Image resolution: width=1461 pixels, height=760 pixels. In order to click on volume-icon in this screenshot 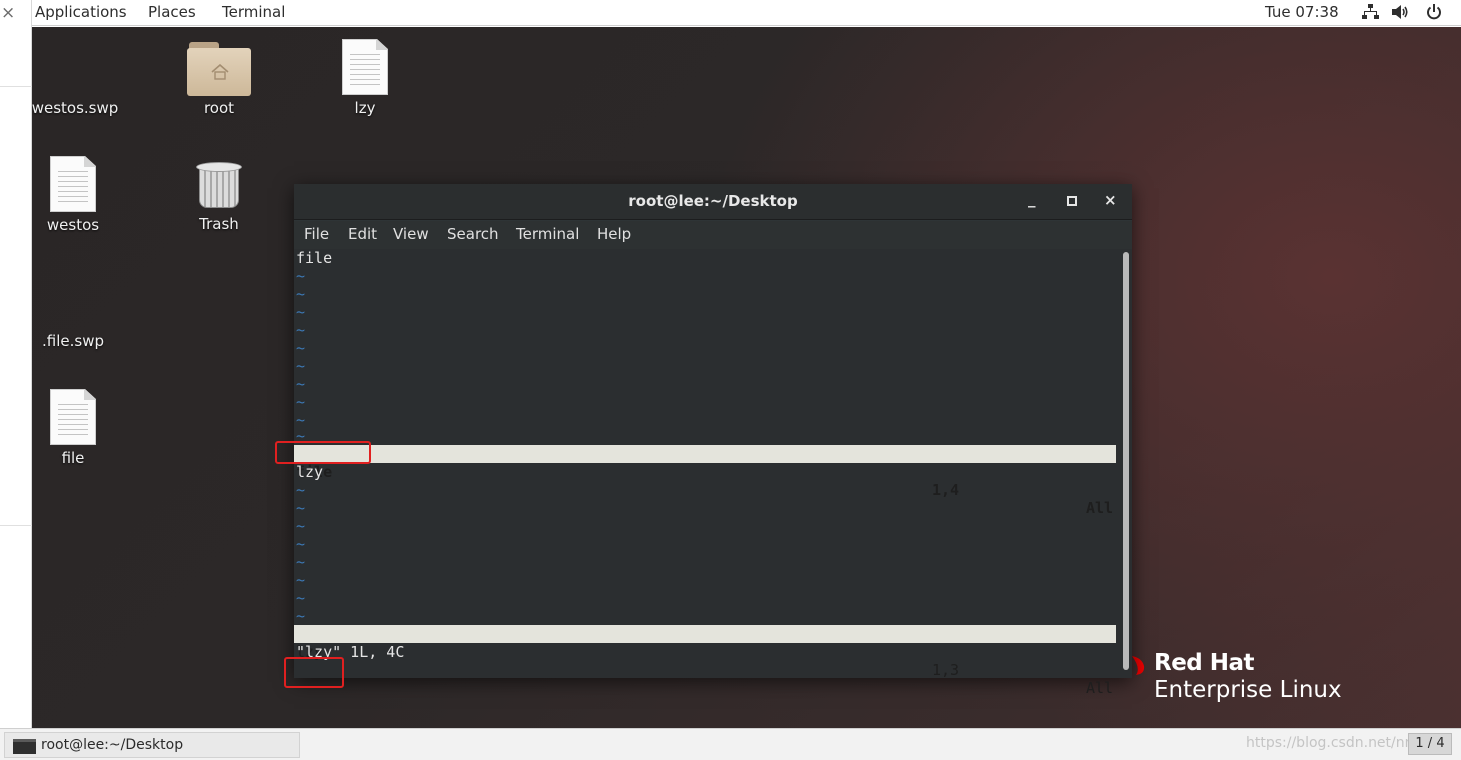, I will do `click(1401, 14)`.